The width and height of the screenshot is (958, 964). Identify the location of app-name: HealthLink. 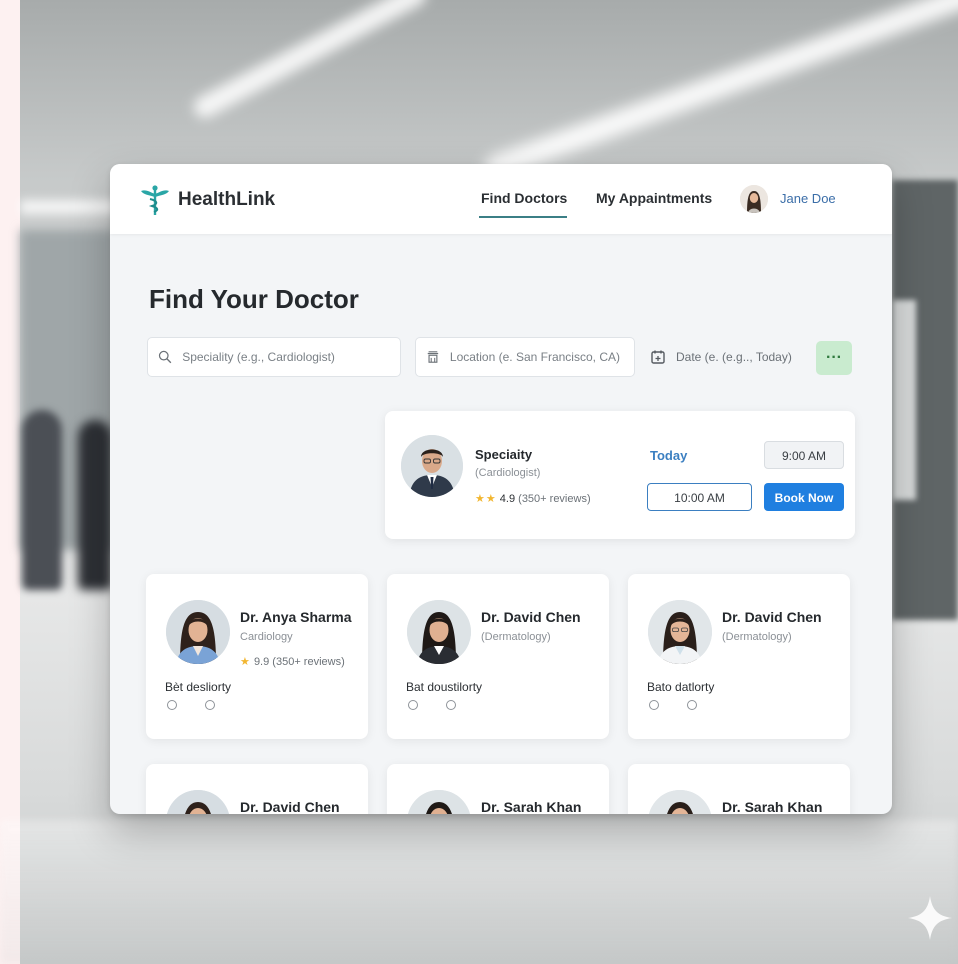
(227, 199).